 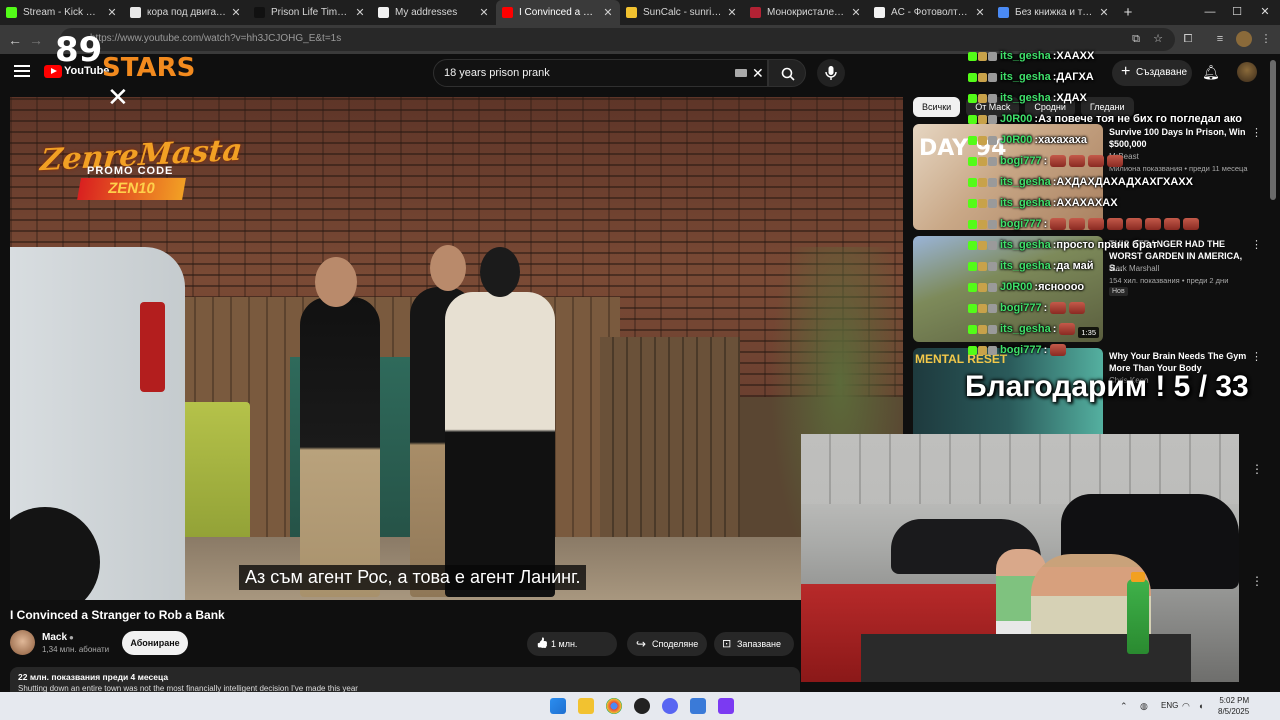 What do you see at coordinates (1233, 706) in the screenshot?
I see `system-clock: 5:02 PM 8/5/2025` at bounding box center [1233, 706].